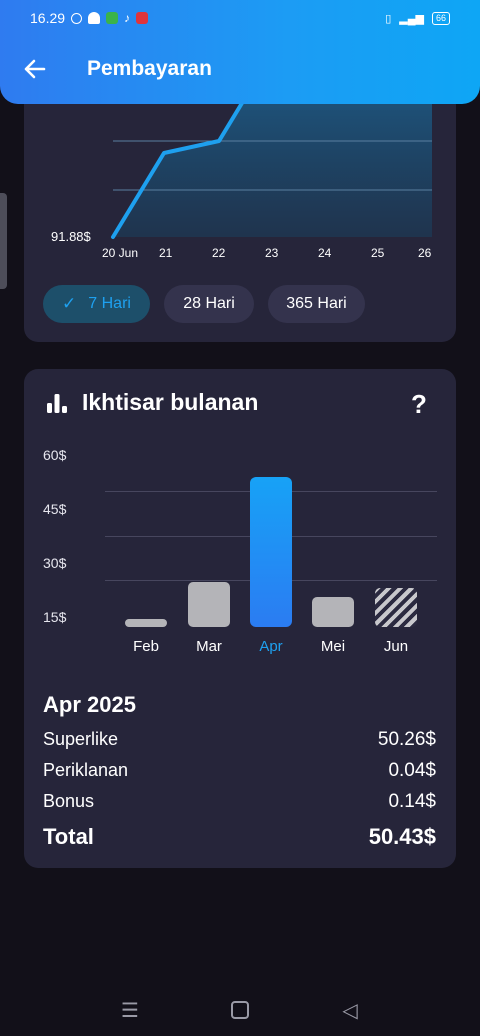  I want to click on line-chart-x-label: 26, so click(425, 253).